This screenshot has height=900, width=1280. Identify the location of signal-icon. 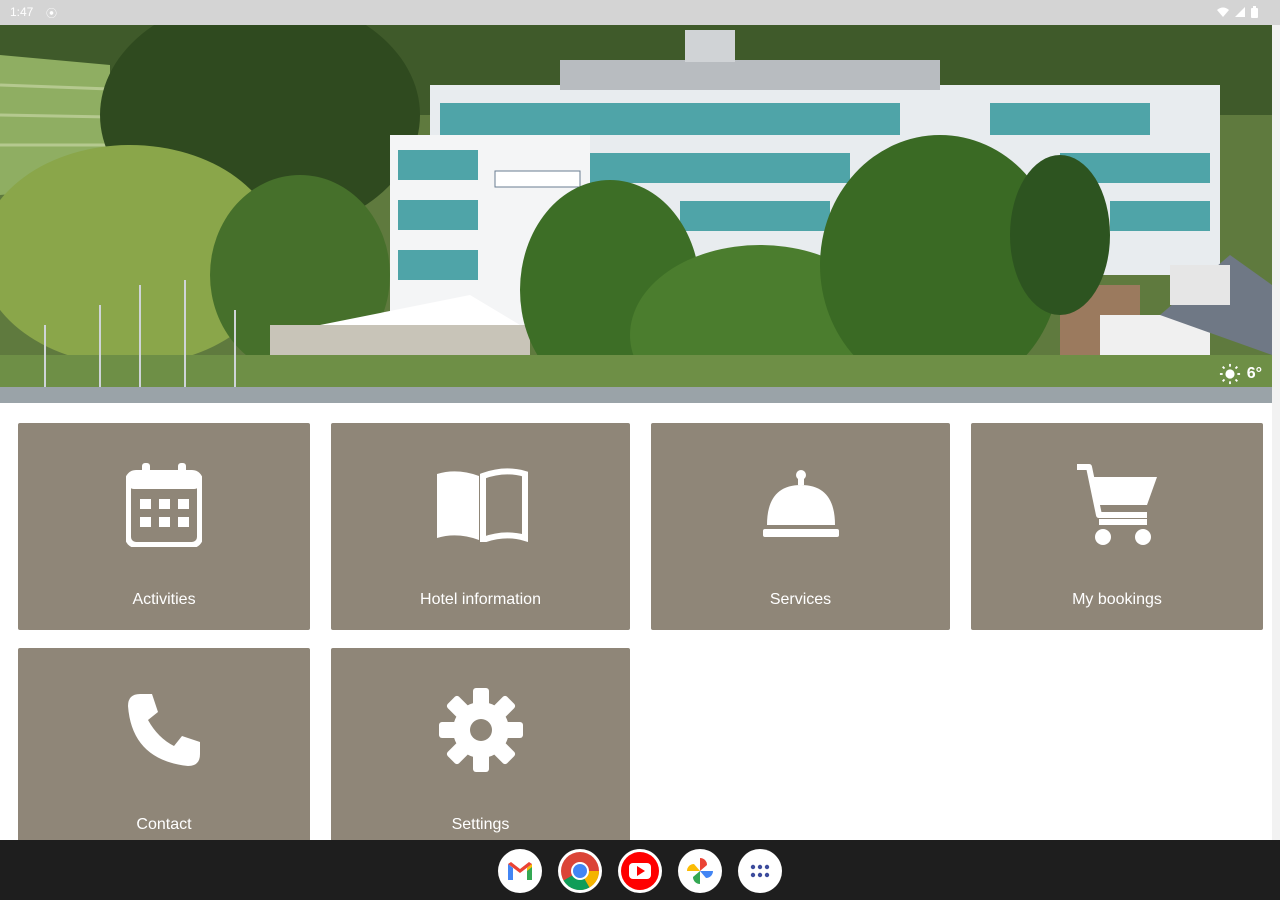
(1240, 12).